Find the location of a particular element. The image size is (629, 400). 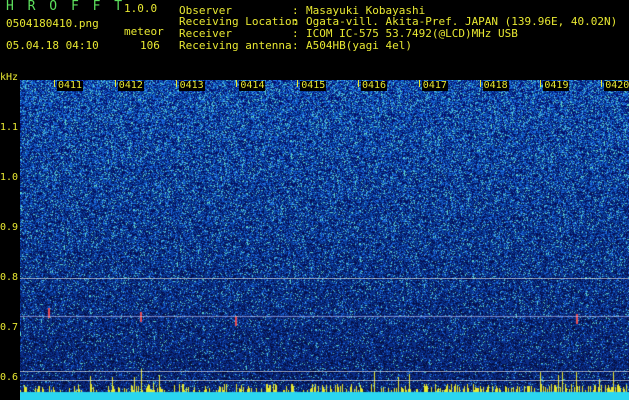

filename-label: 0504180410.png is located at coordinates (52, 23).